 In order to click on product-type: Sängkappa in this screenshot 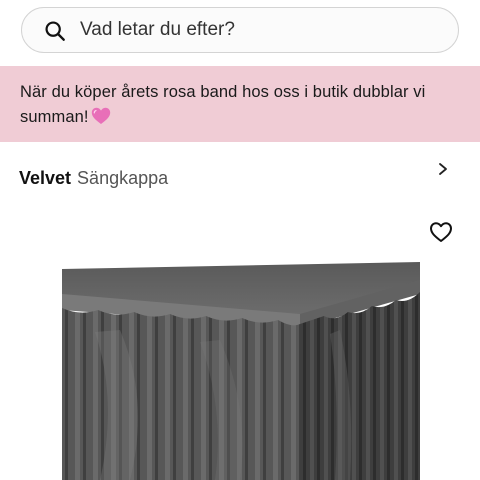, I will do `click(123, 178)`.